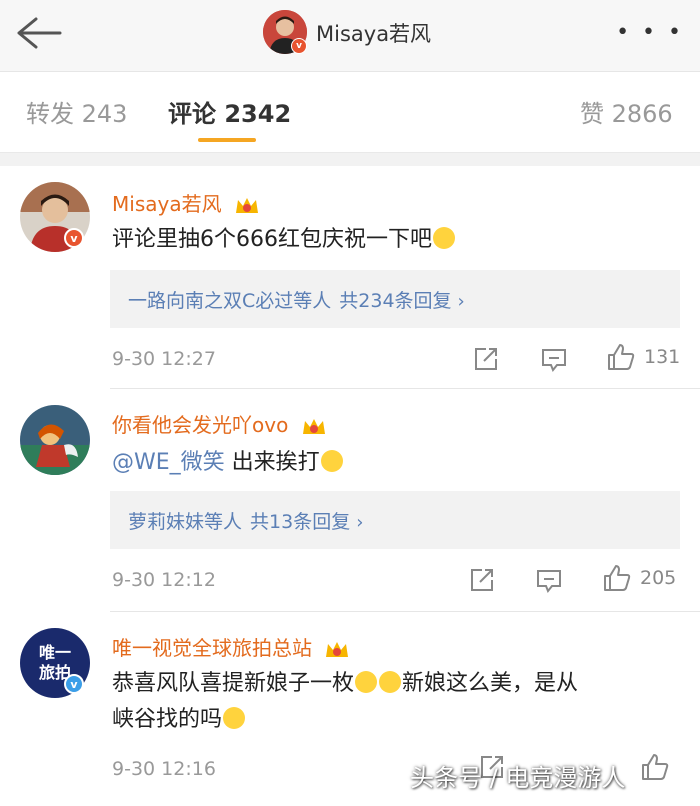 The image size is (700, 806). Describe the element at coordinates (299, 46) in the screenshot. I see `header-verified-badge-icon: v` at that location.